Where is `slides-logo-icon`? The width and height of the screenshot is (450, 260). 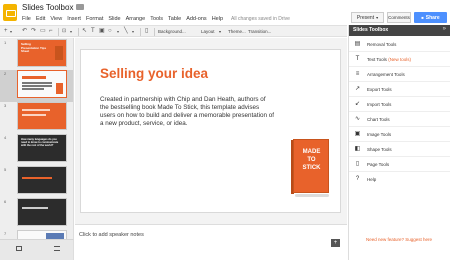
slides-logo-icon is located at coordinates (10, 12).